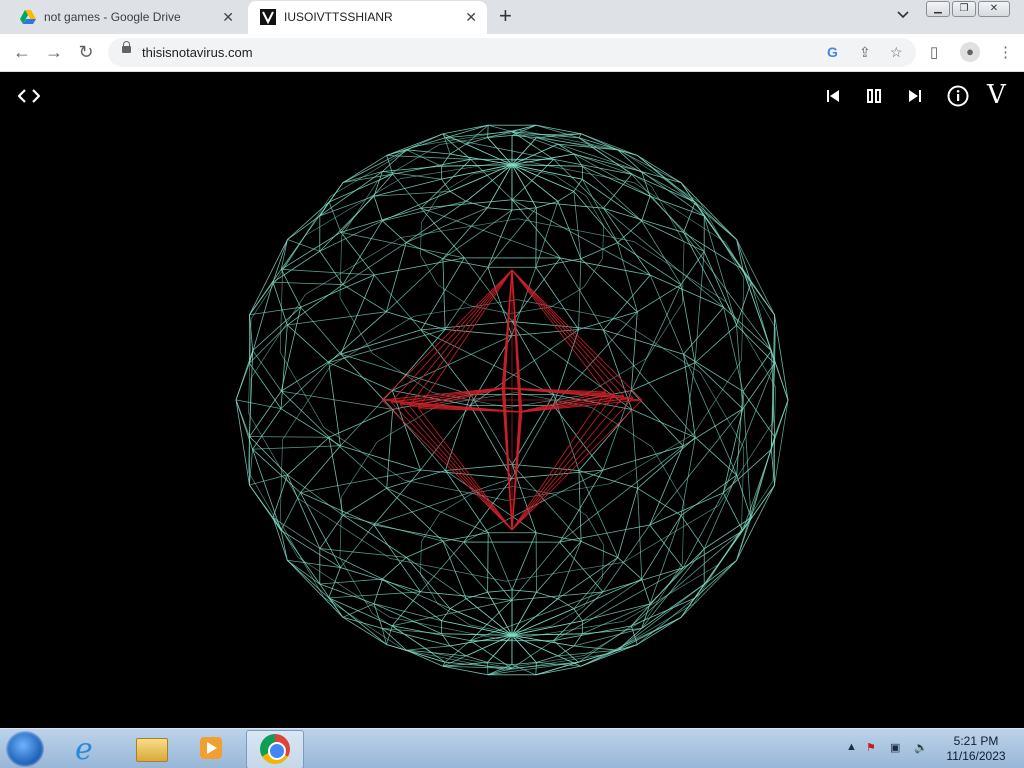 The height and width of the screenshot is (768, 1024). What do you see at coordinates (90, 748) in the screenshot?
I see `internet-explorer-icon: e` at bounding box center [90, 748].